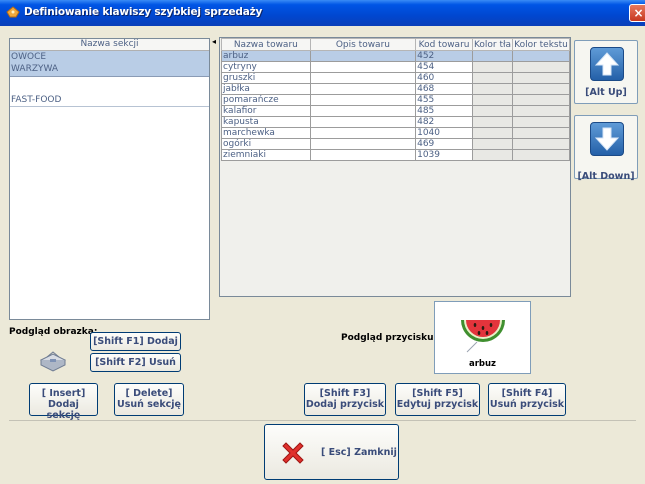 The width and height of the screenshot is (645, 484). Describe the element at coordinates (345, 399) in the screenshot. I see `add-product-button: [Shift F3] Dodaj przycisk` at that location.